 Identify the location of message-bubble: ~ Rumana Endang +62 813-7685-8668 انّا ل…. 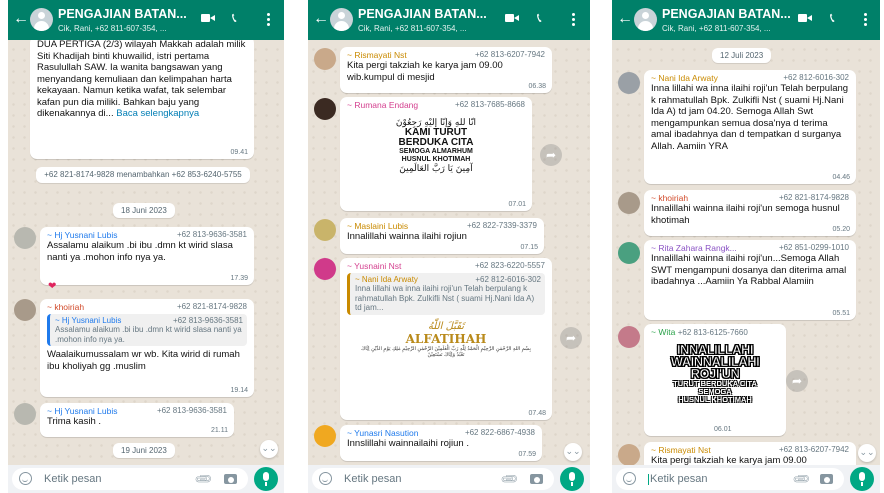
(436, 154).